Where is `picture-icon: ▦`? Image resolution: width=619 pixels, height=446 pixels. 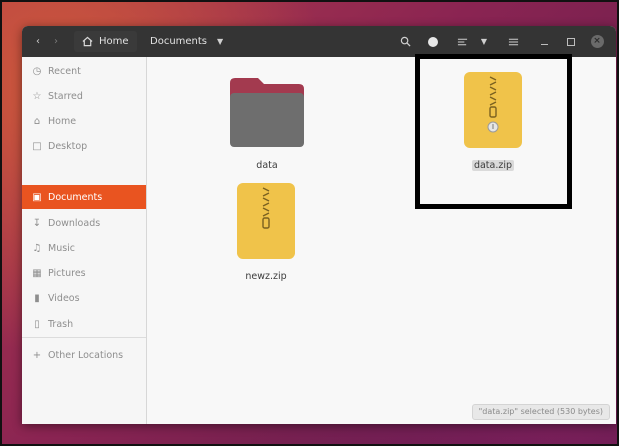
picture-icon: ▦ is located at coordinates (37, 273).